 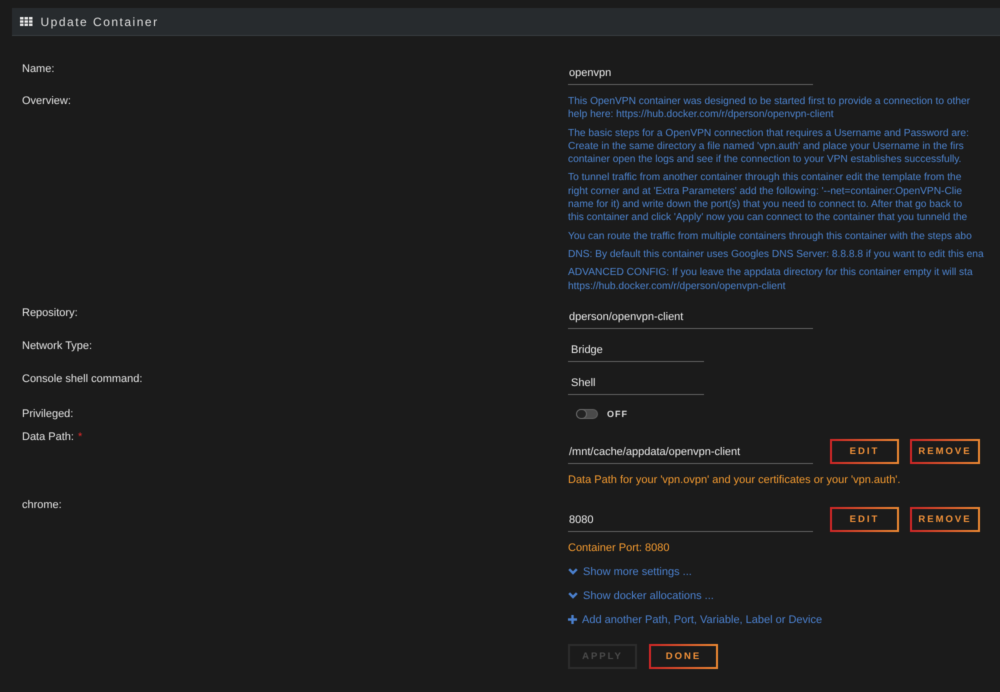 What do you see at coordinates (80, 437) in the screenshot?
I see `required-mark: *` at bounding box center [80, 437].